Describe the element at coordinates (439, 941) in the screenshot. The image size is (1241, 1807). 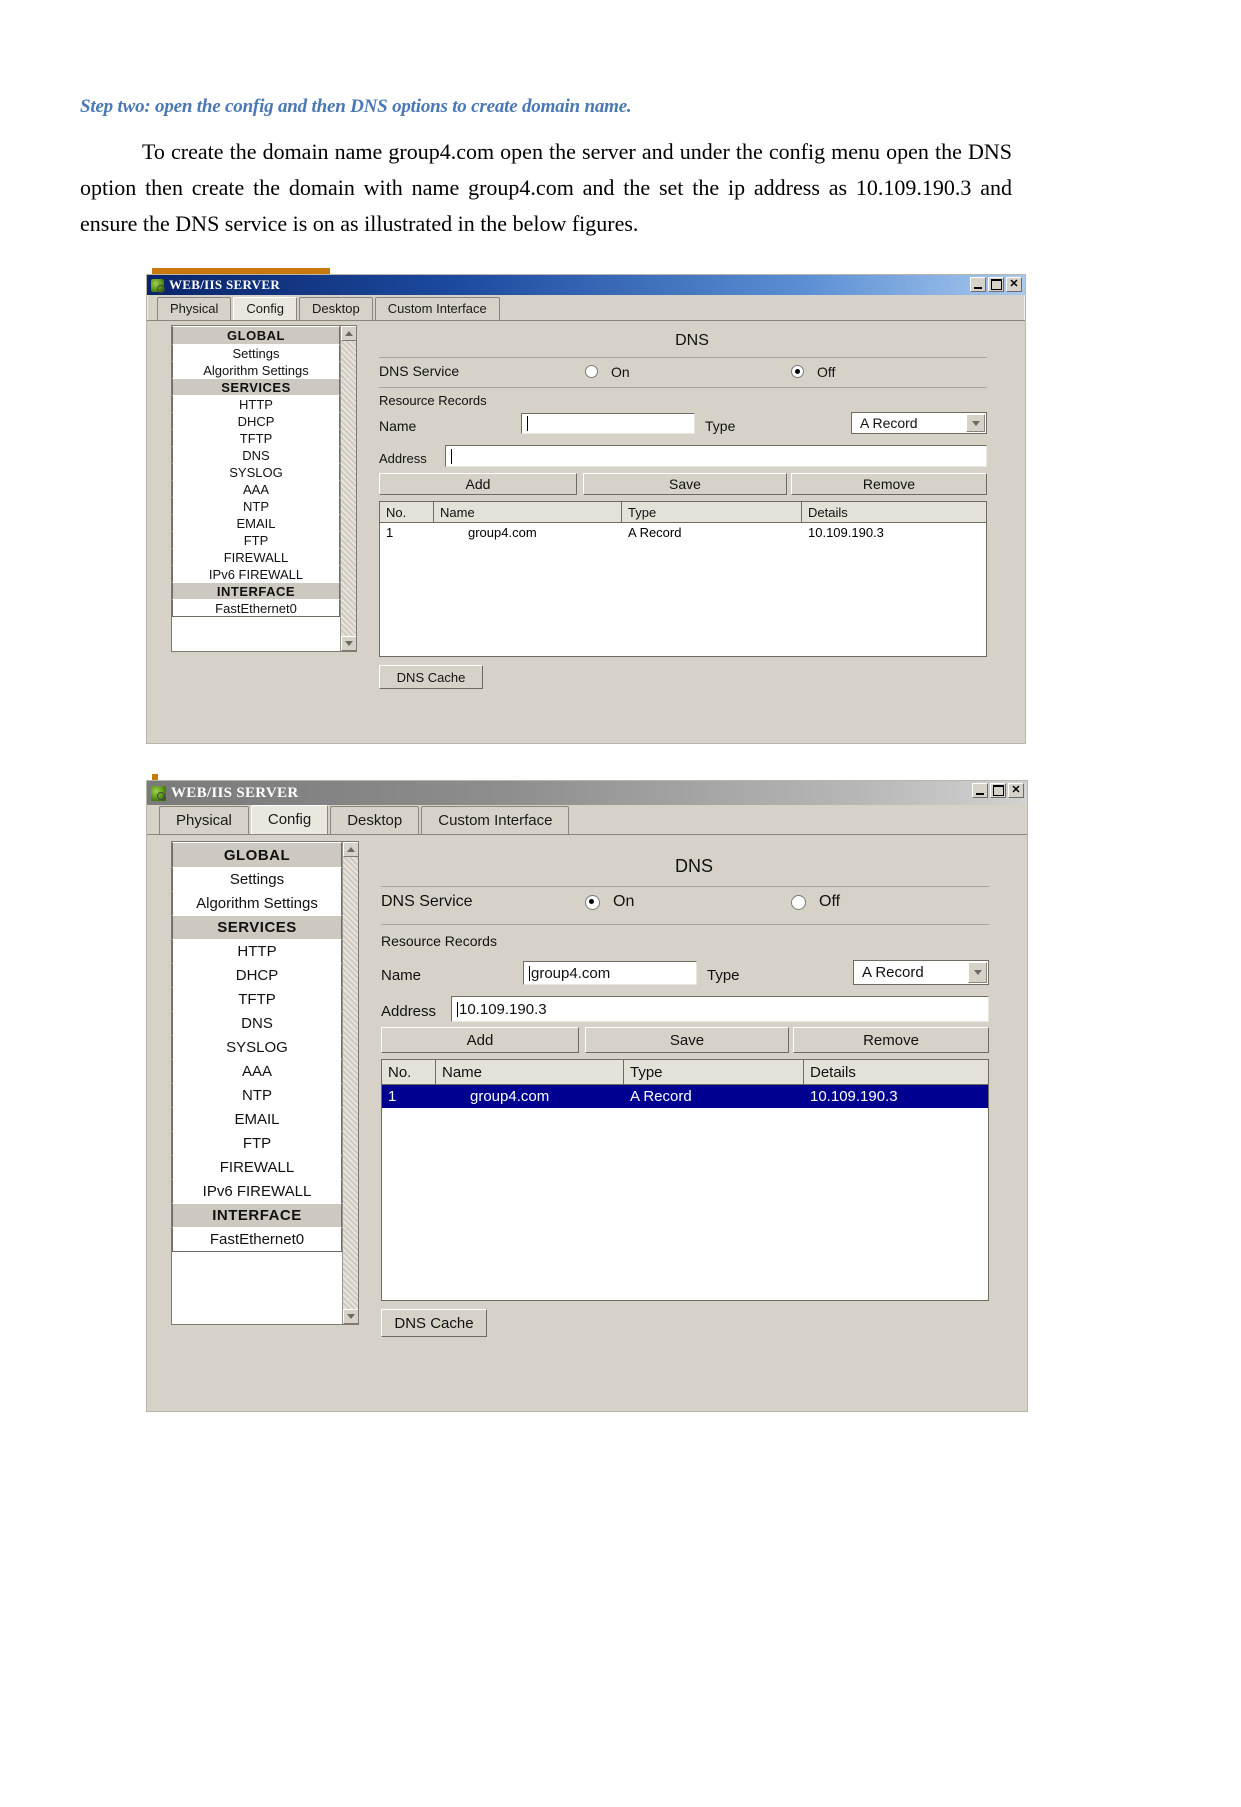
I see `resource-records-label-bottom: Resource Records` at that location.